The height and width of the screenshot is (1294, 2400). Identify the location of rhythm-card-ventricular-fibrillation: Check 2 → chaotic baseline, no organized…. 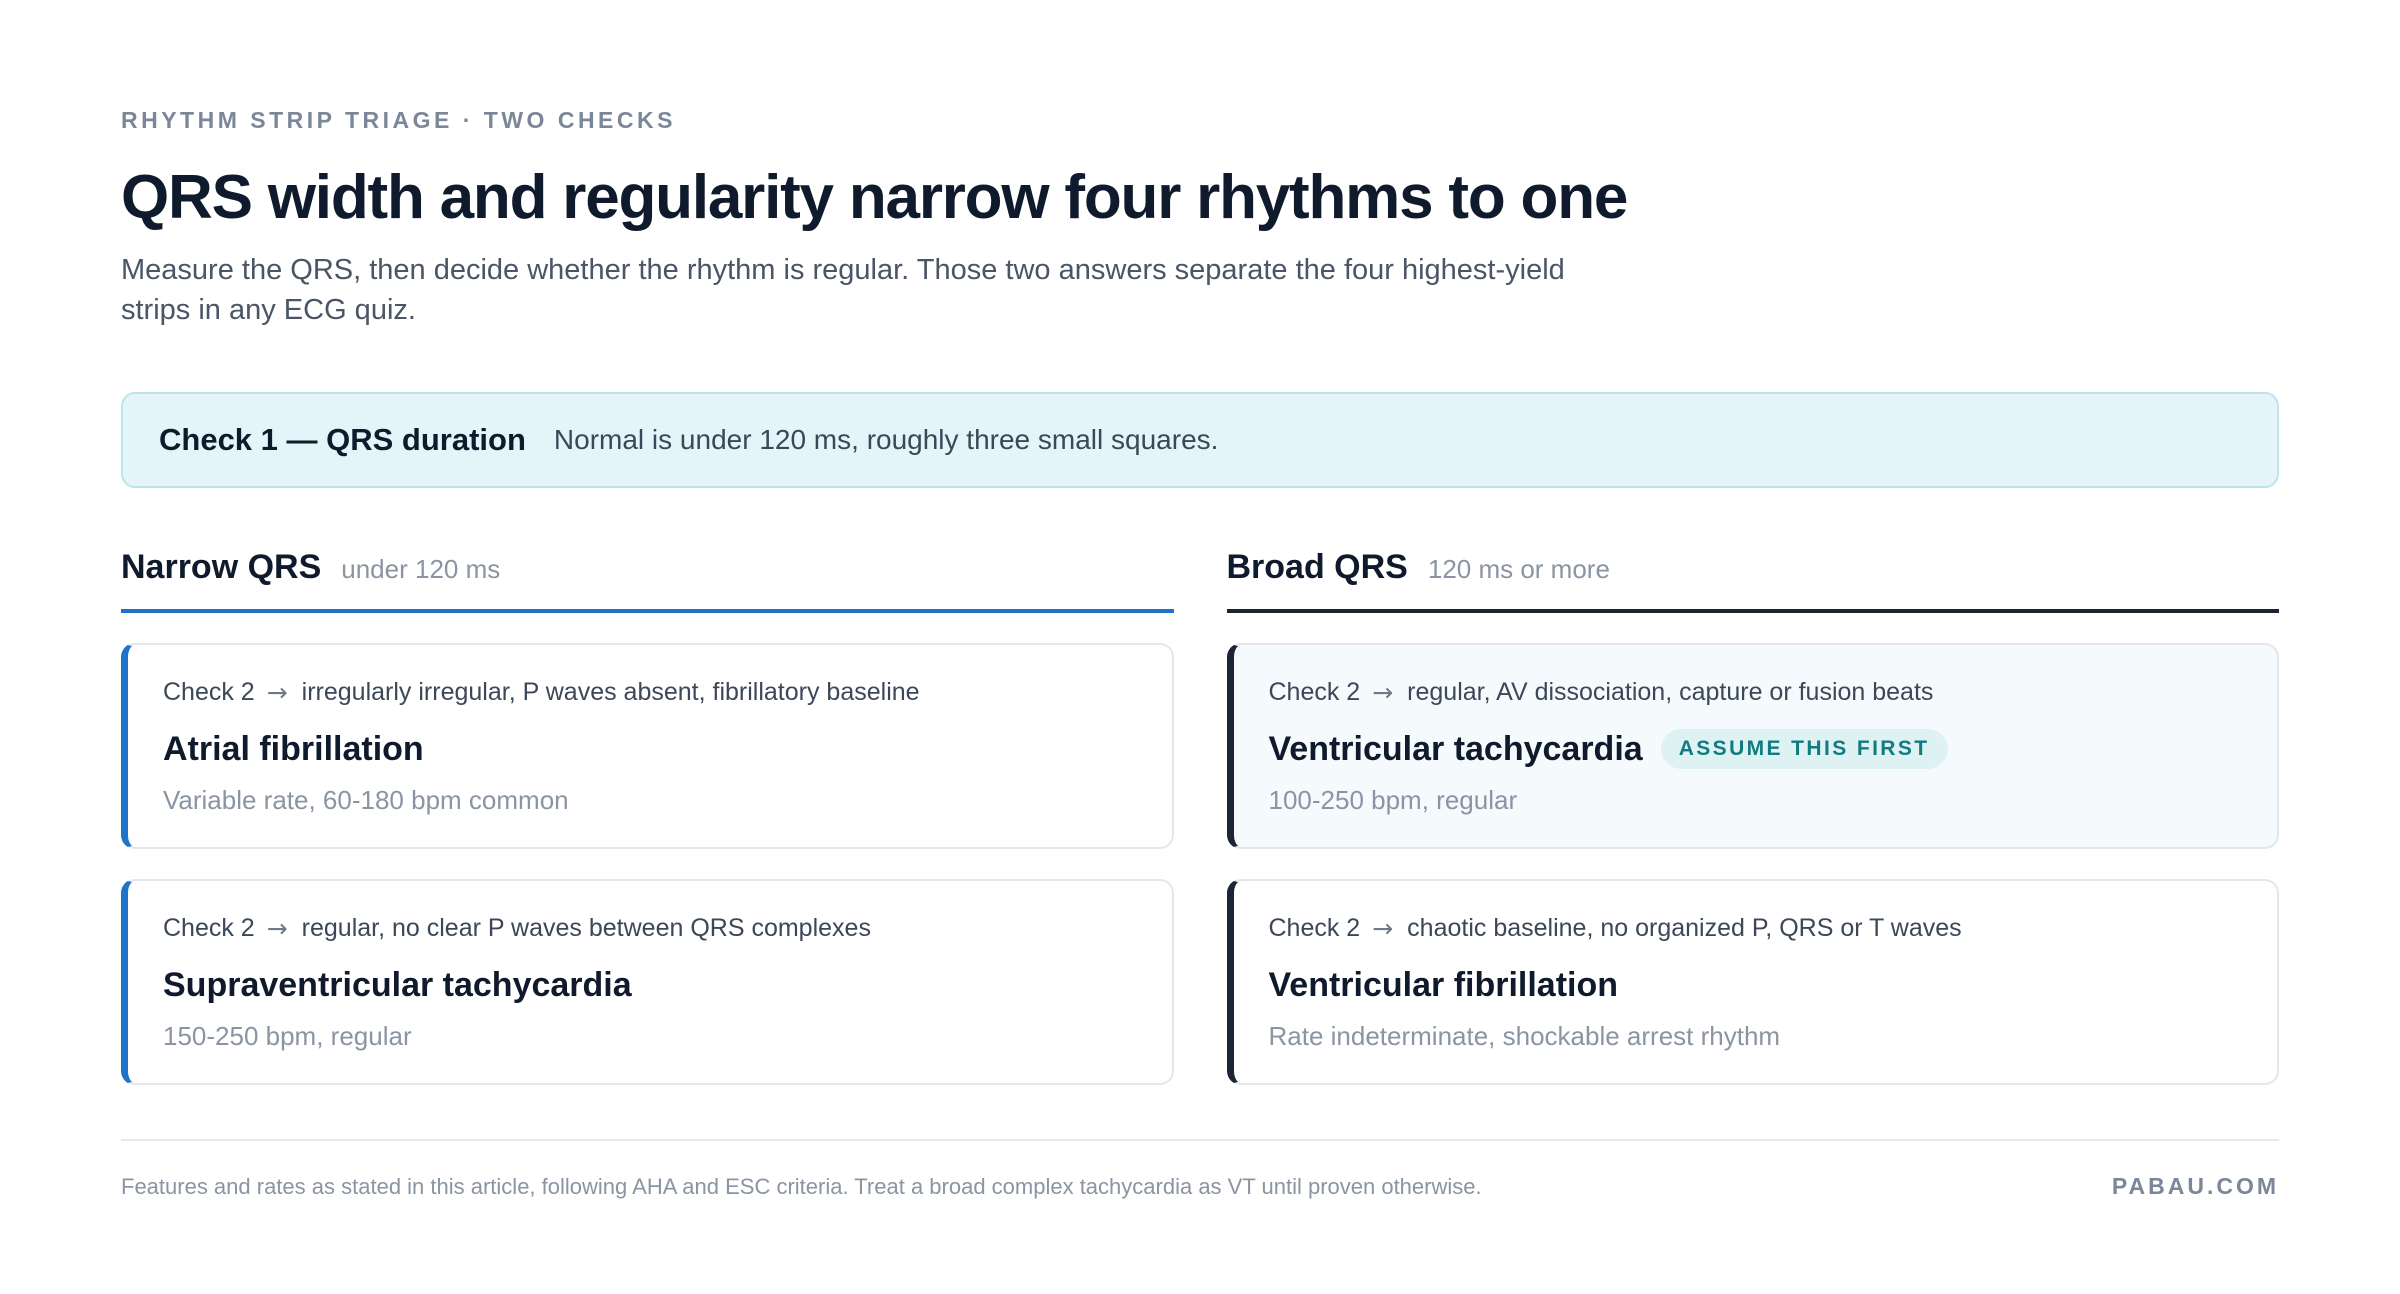
(1752, 982).